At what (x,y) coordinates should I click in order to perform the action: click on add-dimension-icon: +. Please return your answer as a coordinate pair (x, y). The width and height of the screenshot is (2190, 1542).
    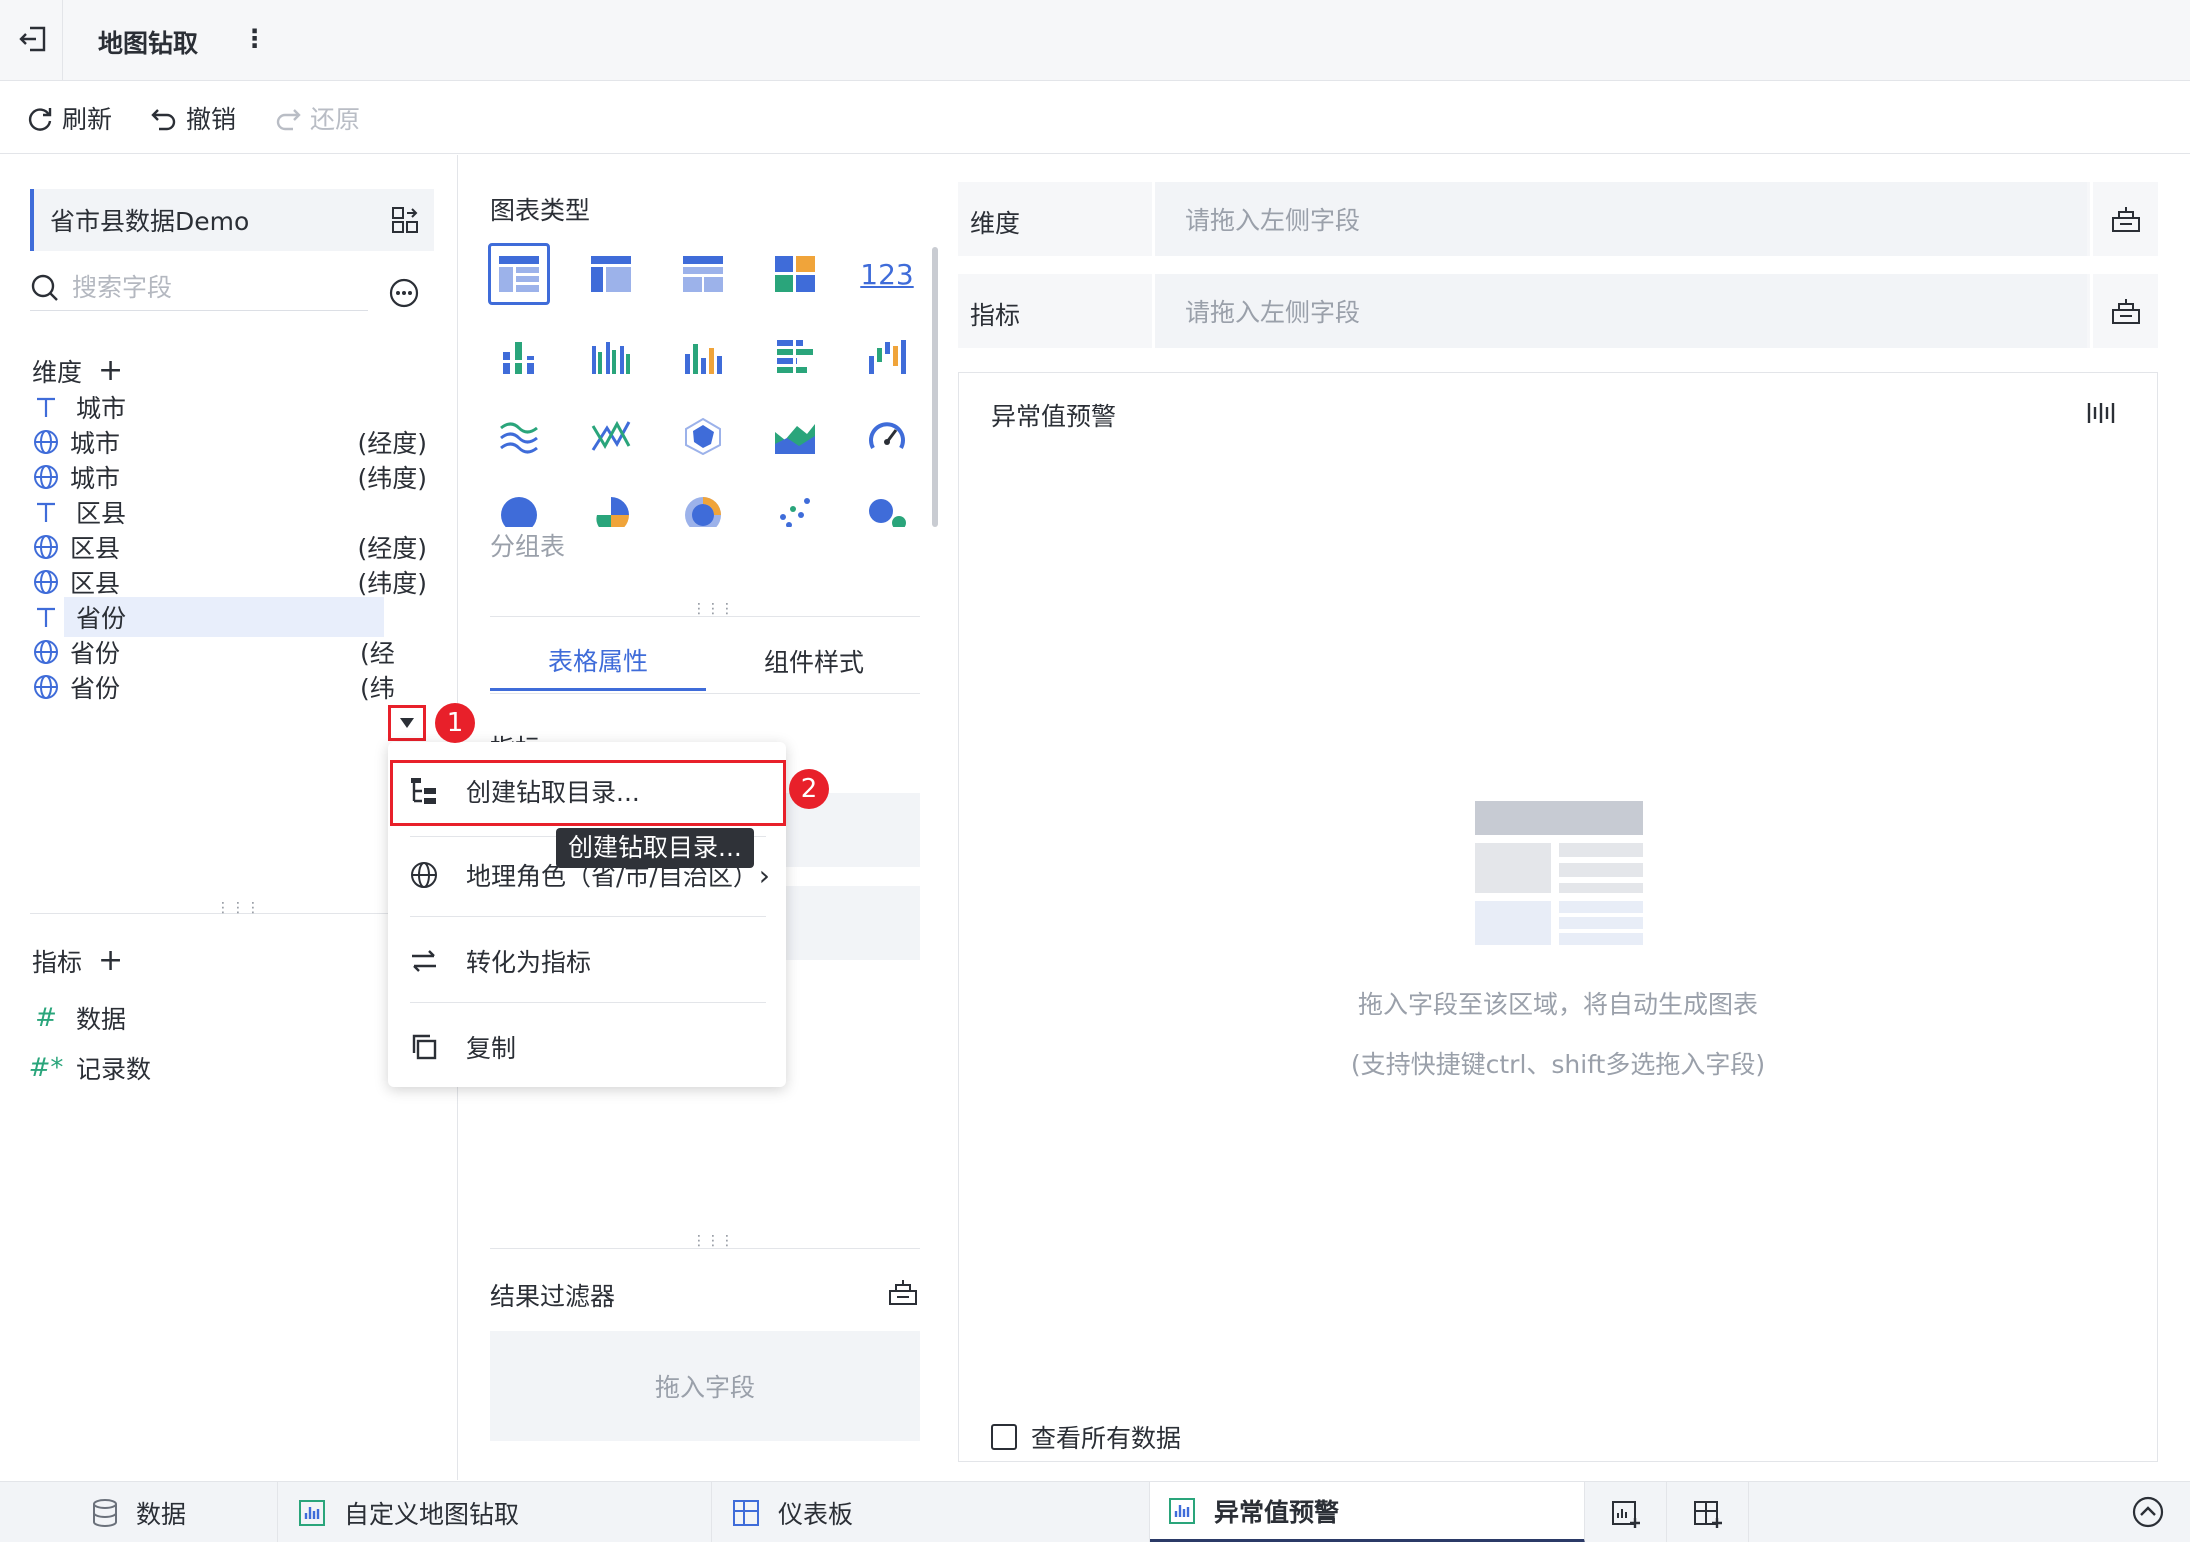
    Looking at the image, I should click on (110, 371).